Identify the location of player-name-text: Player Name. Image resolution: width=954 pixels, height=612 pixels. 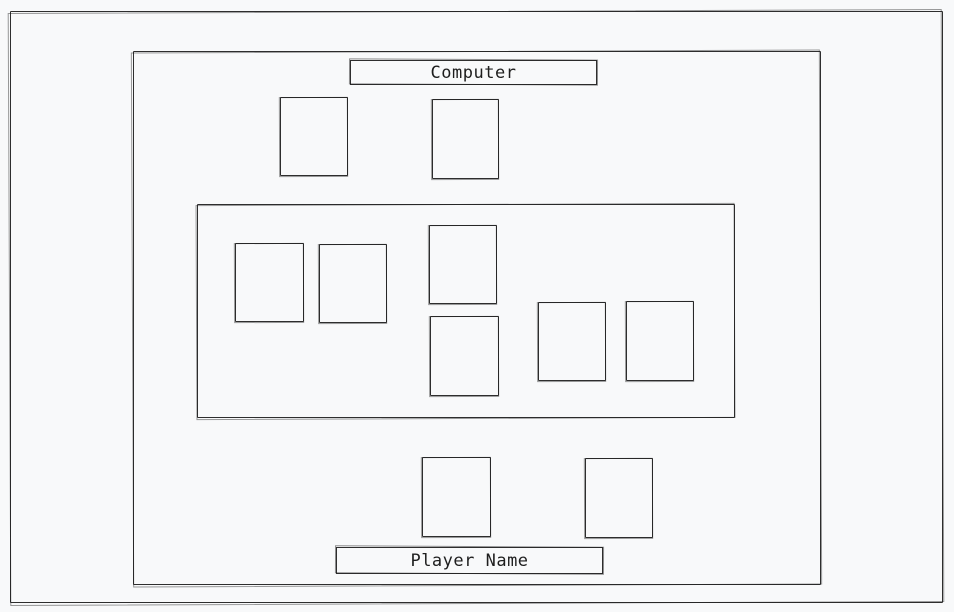
(469, 560).